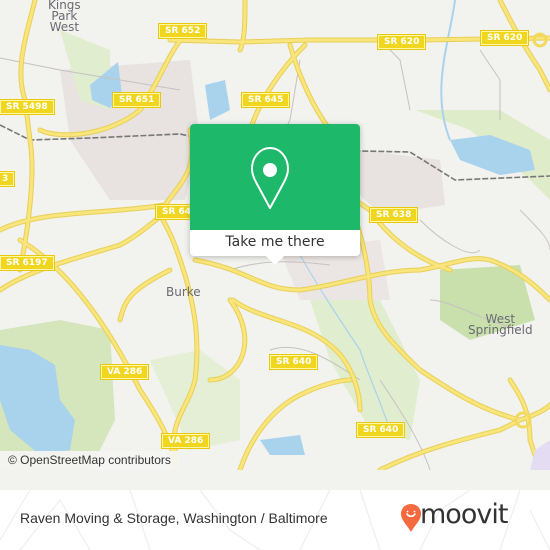  I want to click on place-label-burke: Burke, so click(183, 292).